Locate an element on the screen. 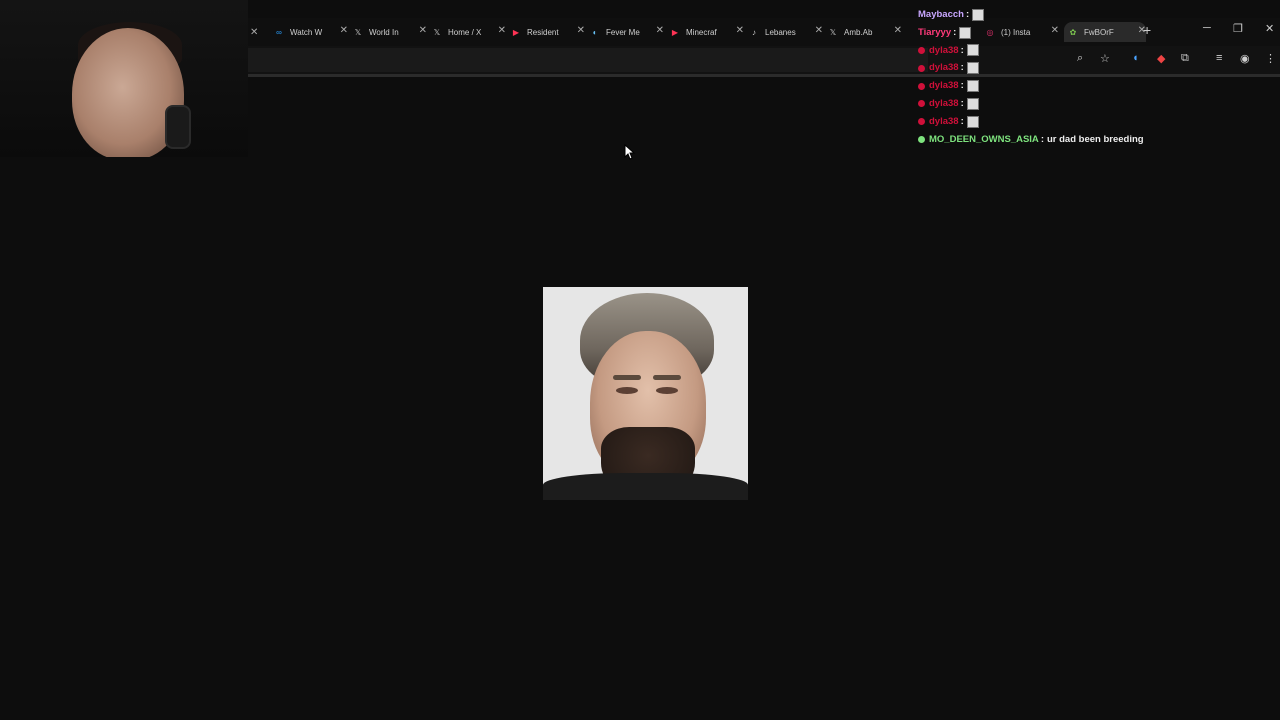  tab-label: Fever Me is located at coordinates (623, 32).